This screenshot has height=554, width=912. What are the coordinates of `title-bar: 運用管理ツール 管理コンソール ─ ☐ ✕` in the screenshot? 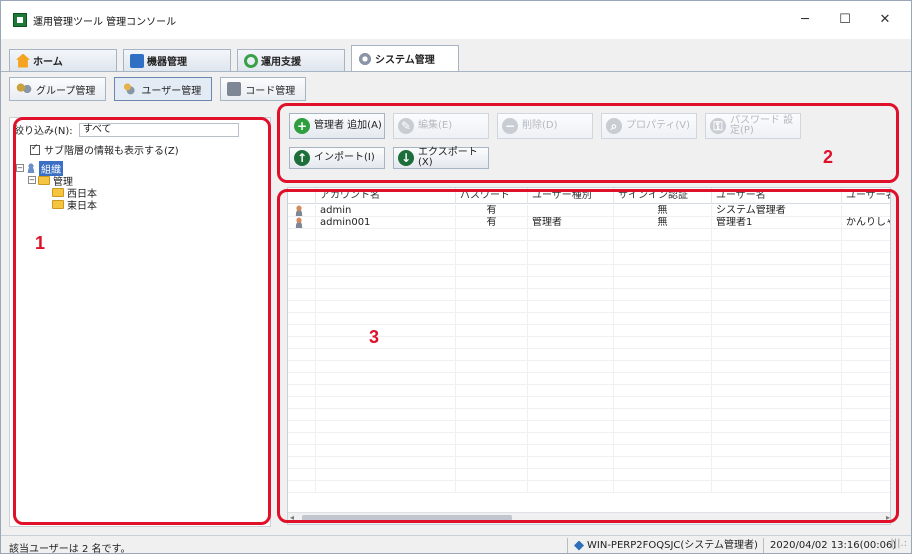 It's located at (456, 20).